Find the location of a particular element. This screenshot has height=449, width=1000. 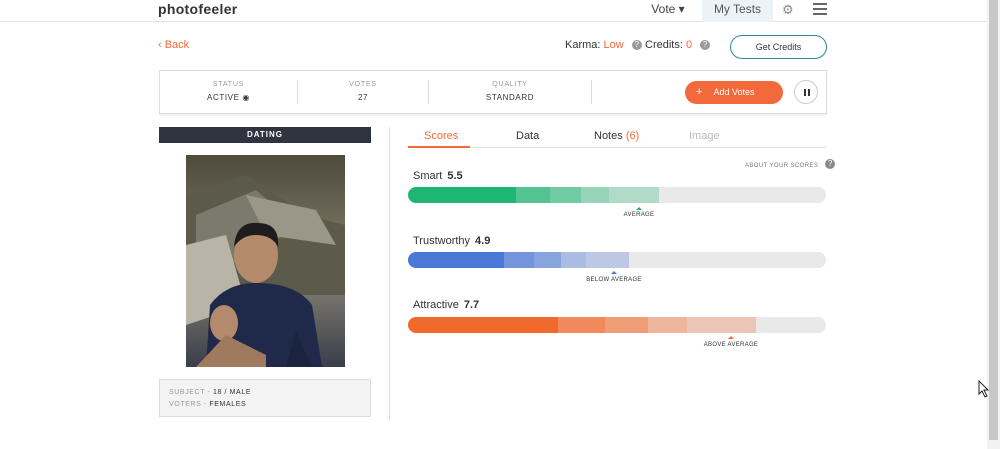

voters-value: FEMALES is located at coordinates (228, 404).